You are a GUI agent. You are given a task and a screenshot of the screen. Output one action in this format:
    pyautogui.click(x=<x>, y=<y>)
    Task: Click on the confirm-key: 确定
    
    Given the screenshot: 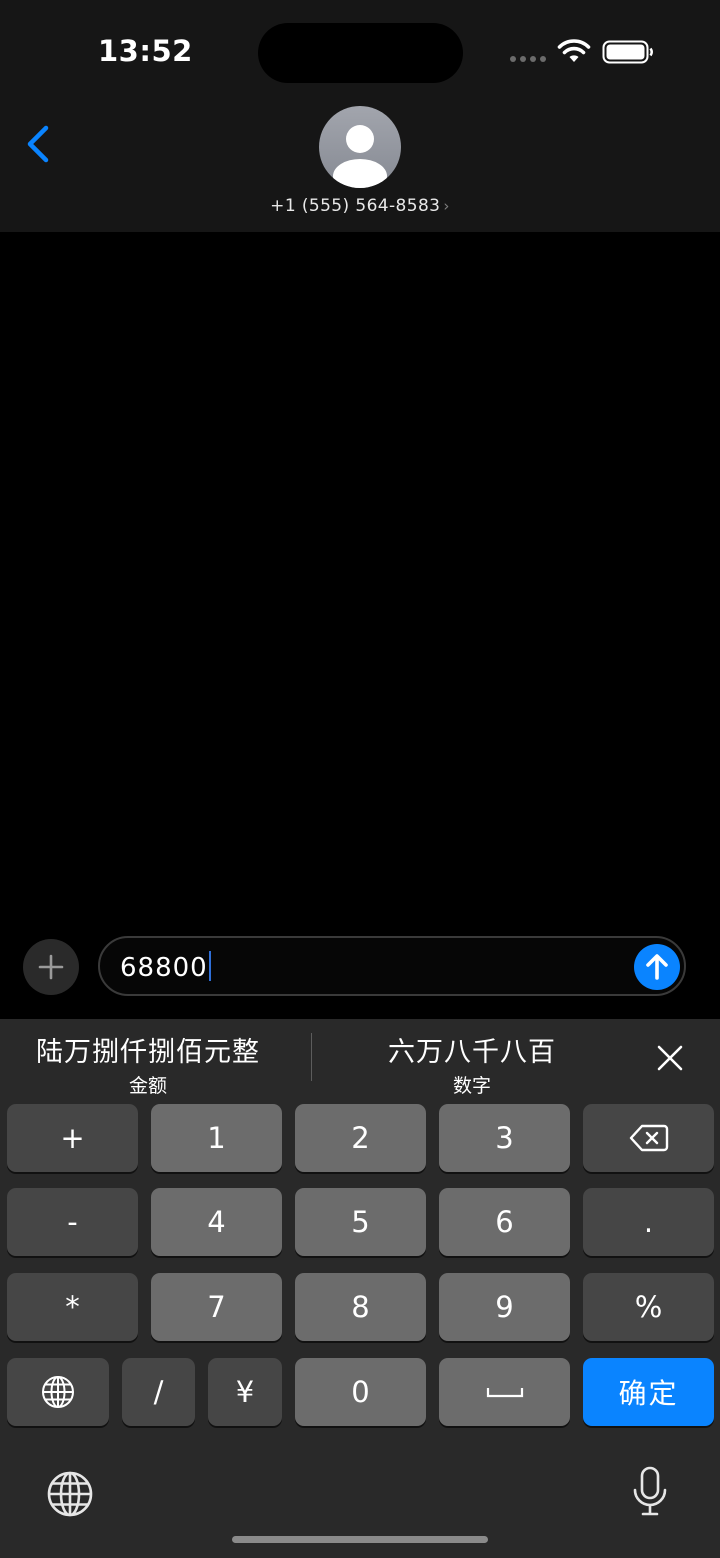 What is the action you would take?
    pyautogui.click(x=648, y=1392)
    